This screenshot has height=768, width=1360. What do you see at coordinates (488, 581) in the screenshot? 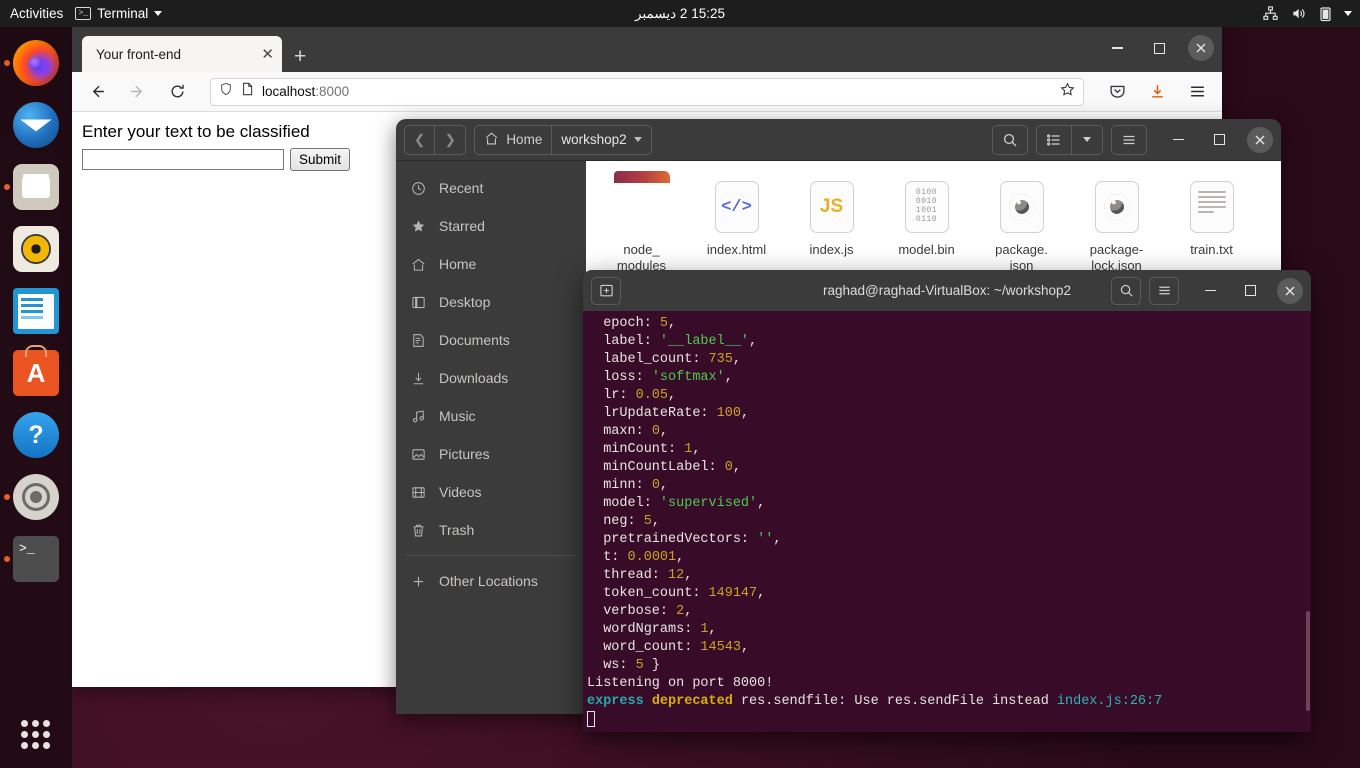
I see `sidebar-item-label: Other Locations` at bounding box center [488, 581].